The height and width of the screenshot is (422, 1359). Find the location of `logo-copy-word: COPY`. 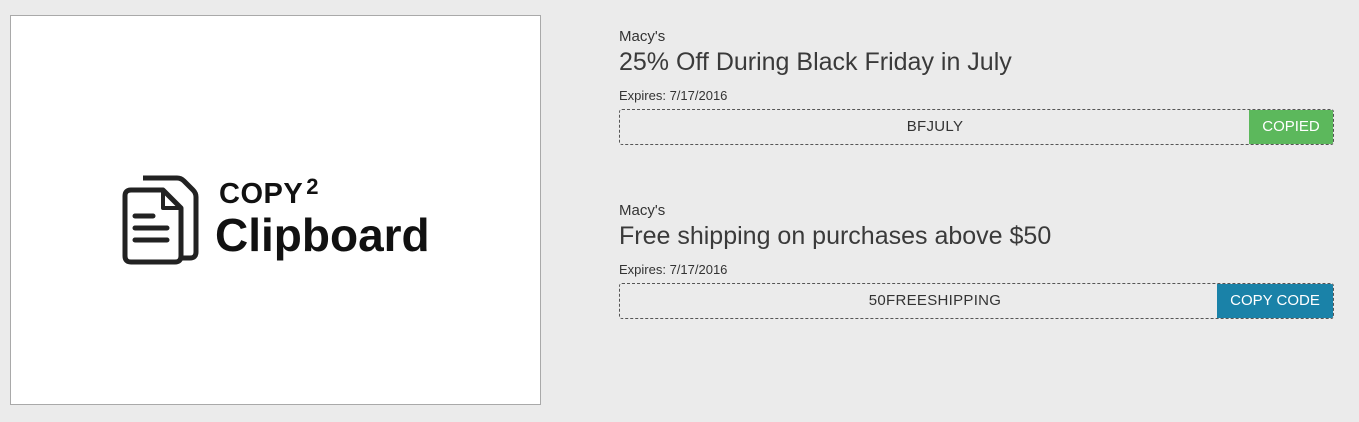

logo-copy-word: COPY is located at coordinates (261, 194).